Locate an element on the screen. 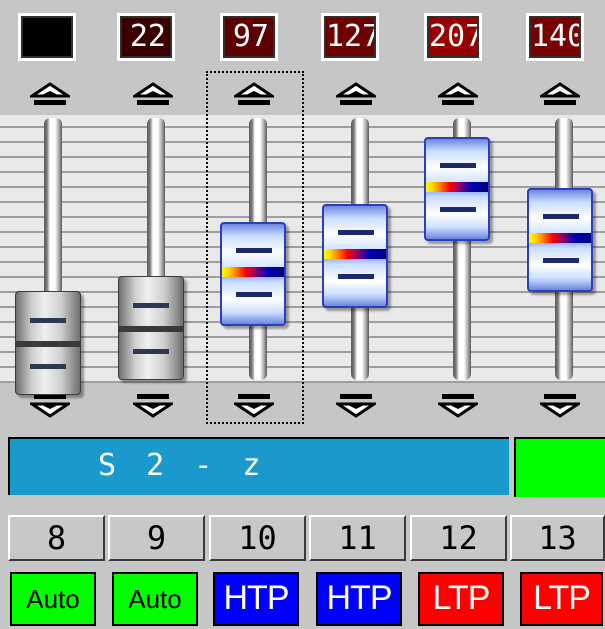 The height and width of the screenshot is (629, 605). value-text-13: 140 is located at coordinates (555, 37).